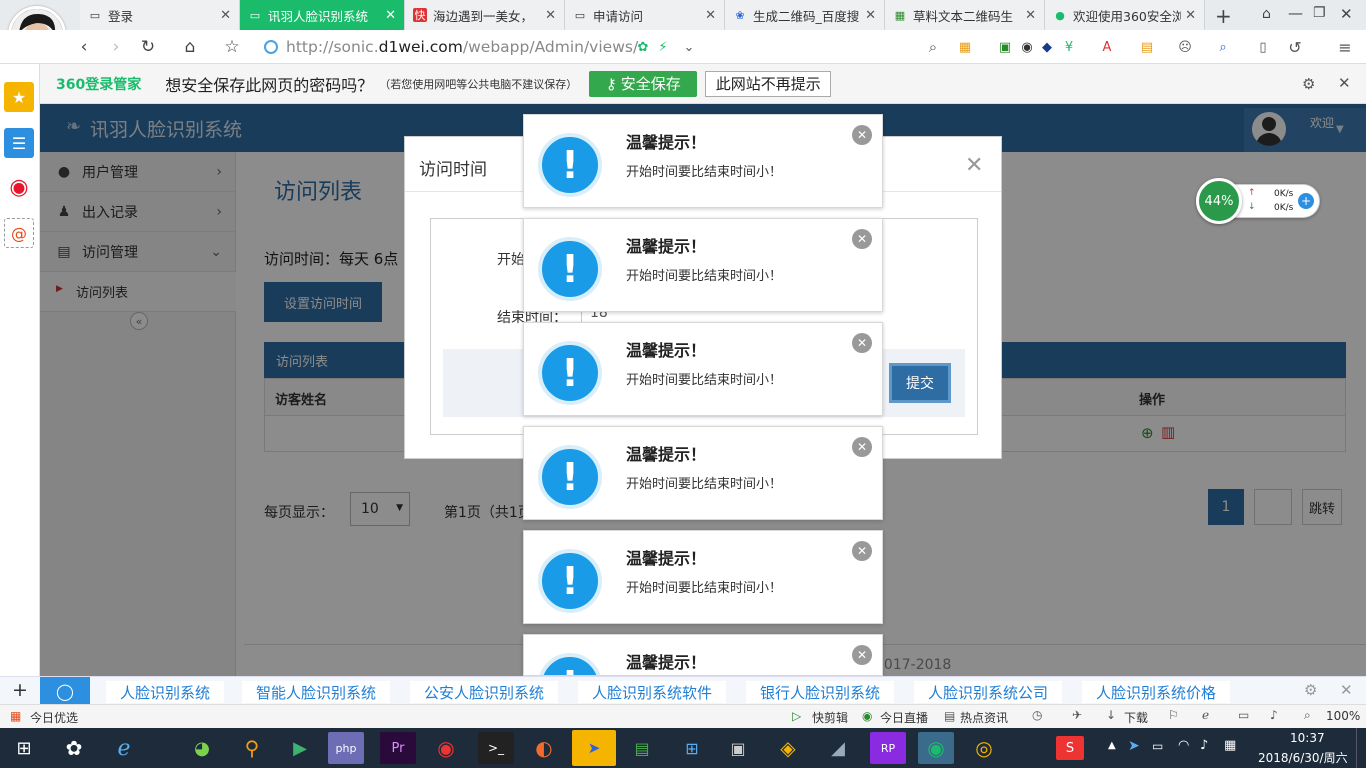  I want to click on favorites-star-icon: ★, so click(19, 97).